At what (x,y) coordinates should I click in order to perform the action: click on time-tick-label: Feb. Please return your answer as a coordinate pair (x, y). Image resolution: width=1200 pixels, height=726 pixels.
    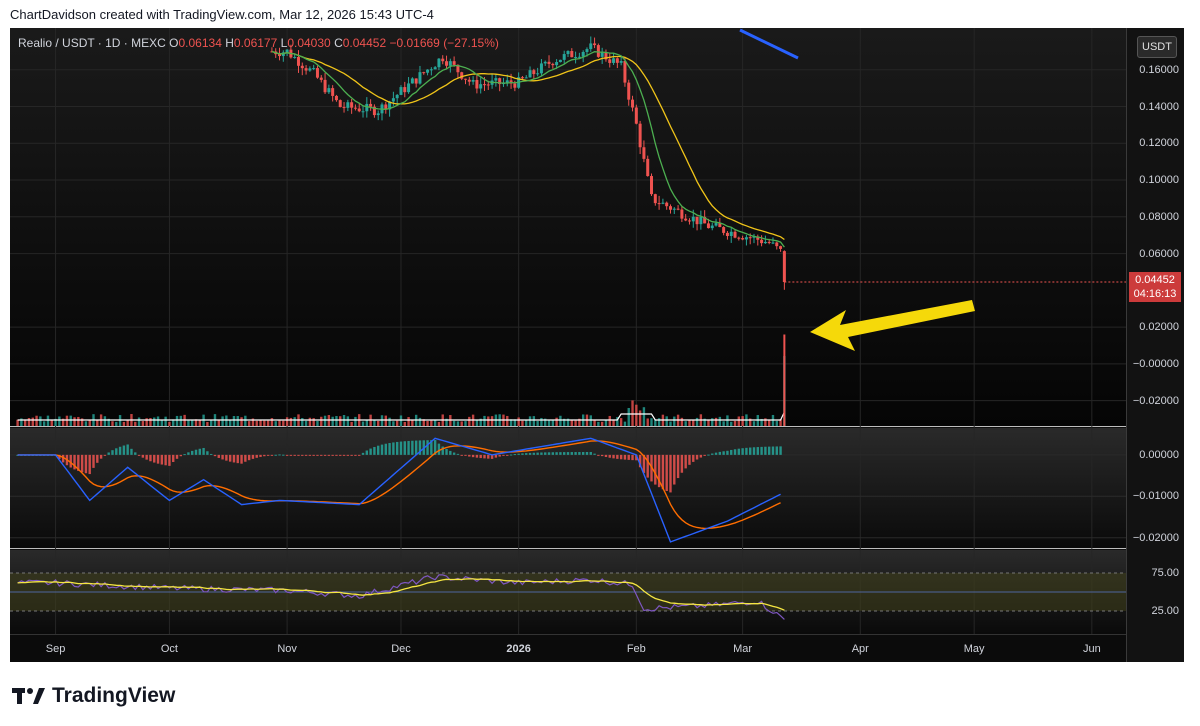
    Looking at the image, I should click on (636, 649).